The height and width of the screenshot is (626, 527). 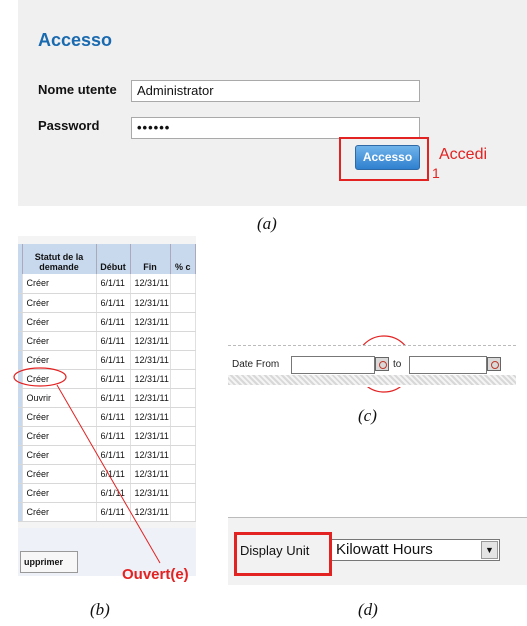 What do you see at coordinates (448, 365) in the screenshot?
I see `date-to-input` at bounding box center [448, 365].